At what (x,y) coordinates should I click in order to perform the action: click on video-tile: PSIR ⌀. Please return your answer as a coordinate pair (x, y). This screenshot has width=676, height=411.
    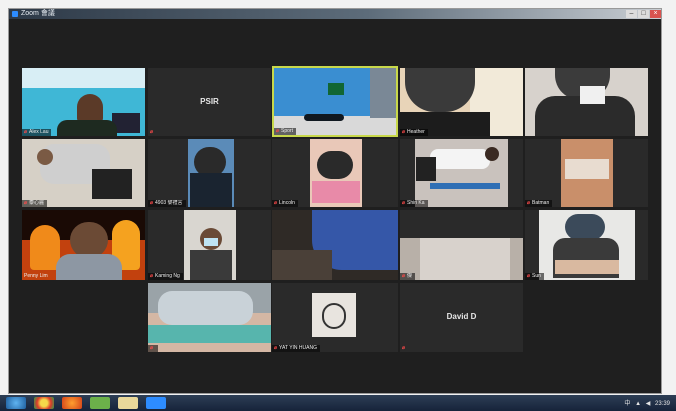
    Looking at the image, I should click on (209, 102).